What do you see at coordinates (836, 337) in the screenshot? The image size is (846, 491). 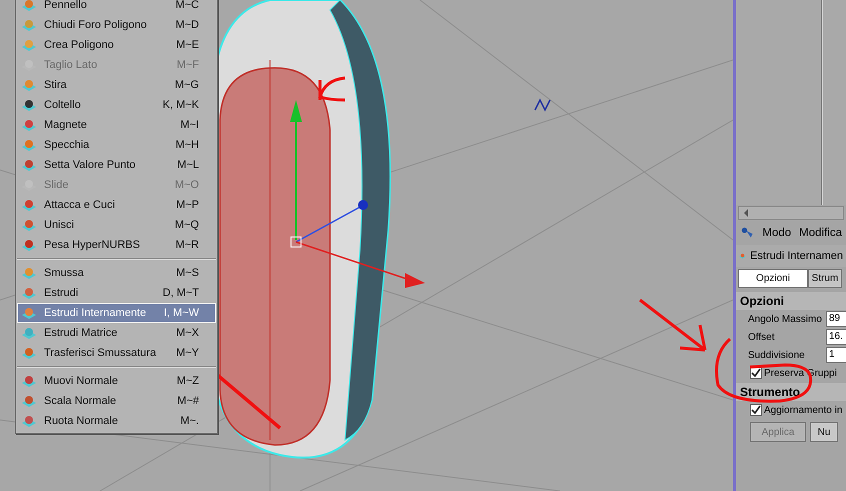 I see `number-field: 16.` at bounding box center [836, 337].